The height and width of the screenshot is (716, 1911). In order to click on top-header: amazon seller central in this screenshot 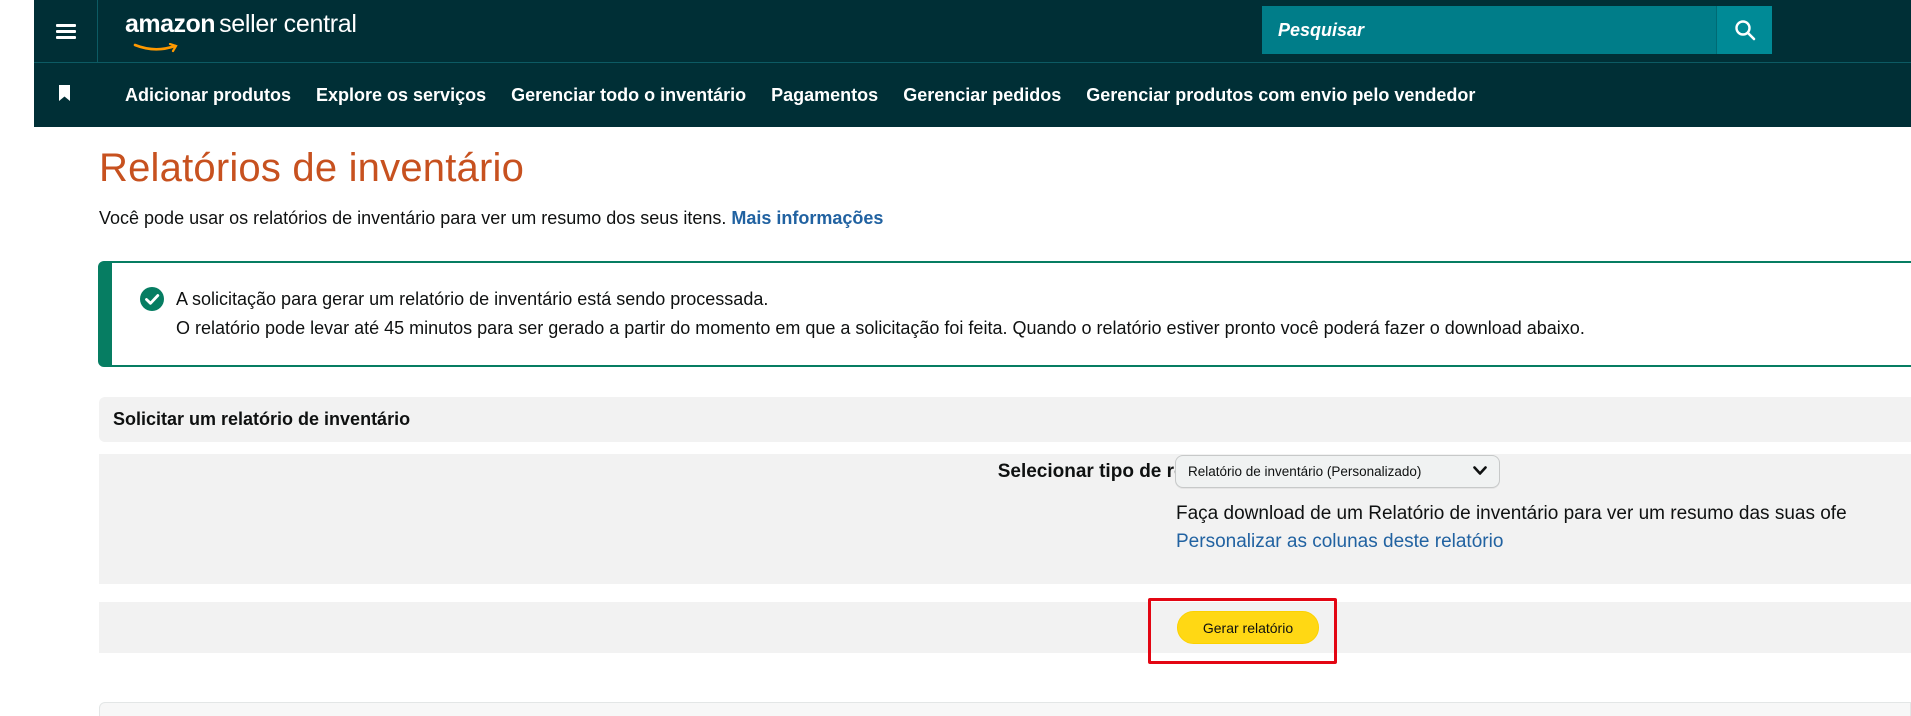, I will do `click(972, 31)`.